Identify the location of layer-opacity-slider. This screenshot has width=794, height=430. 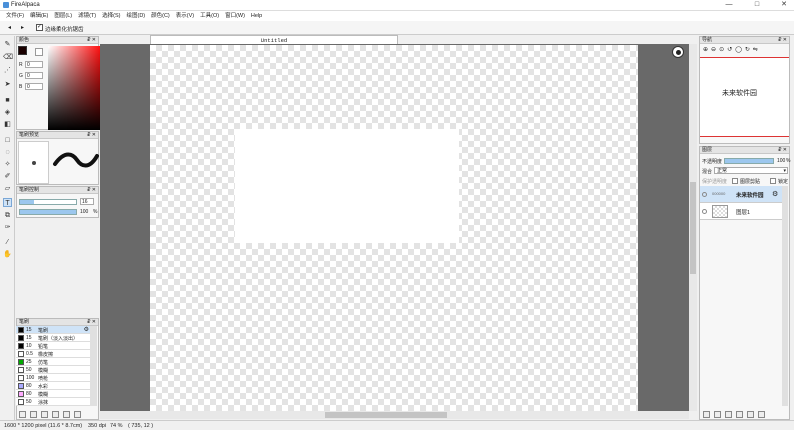
(749, 161).